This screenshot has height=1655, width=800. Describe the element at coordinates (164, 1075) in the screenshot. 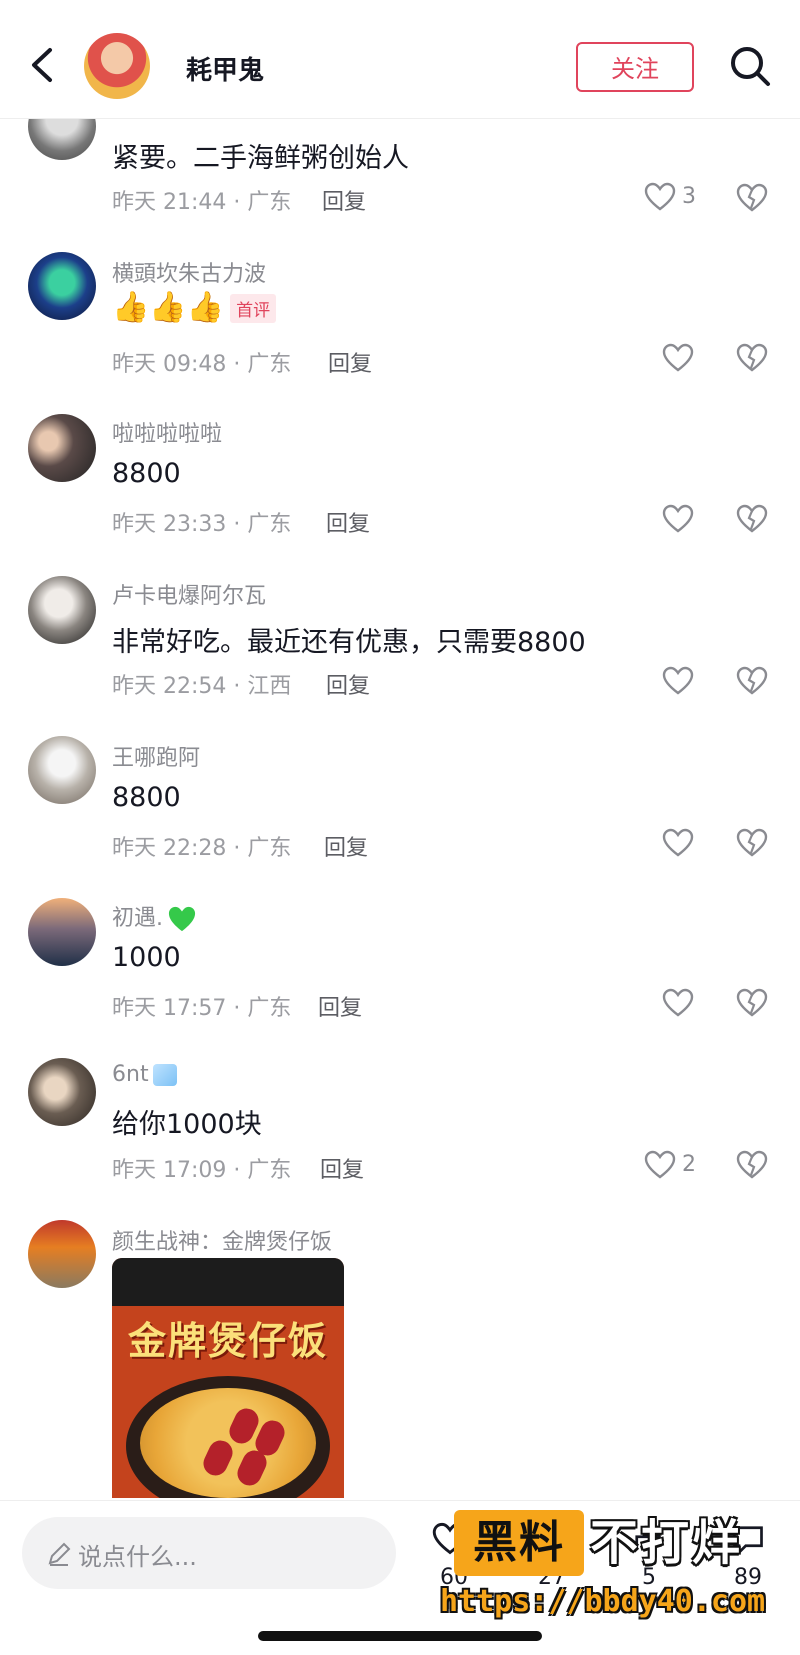

I see `ice-cube-icon` at that location.